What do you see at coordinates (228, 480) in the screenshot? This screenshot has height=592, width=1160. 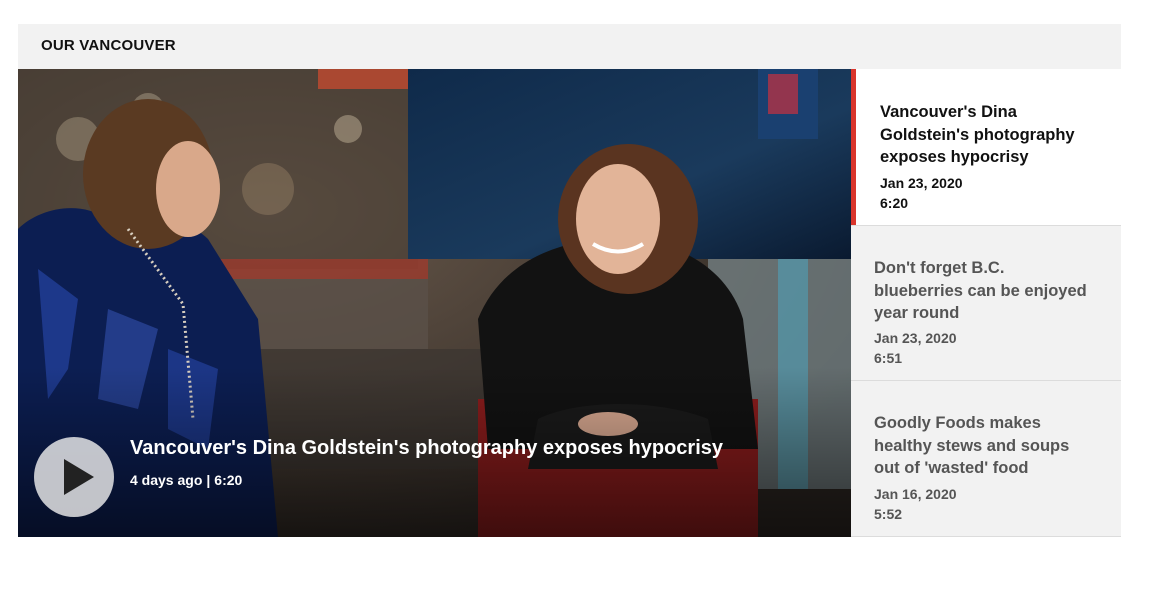 I see `featured-video-duration: 6:20` at bounding box center [228, 480].